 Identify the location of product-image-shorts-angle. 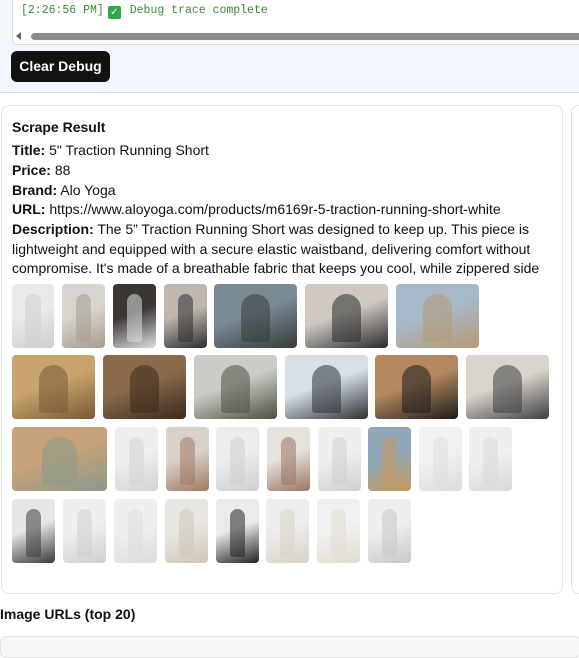
(339, 459).